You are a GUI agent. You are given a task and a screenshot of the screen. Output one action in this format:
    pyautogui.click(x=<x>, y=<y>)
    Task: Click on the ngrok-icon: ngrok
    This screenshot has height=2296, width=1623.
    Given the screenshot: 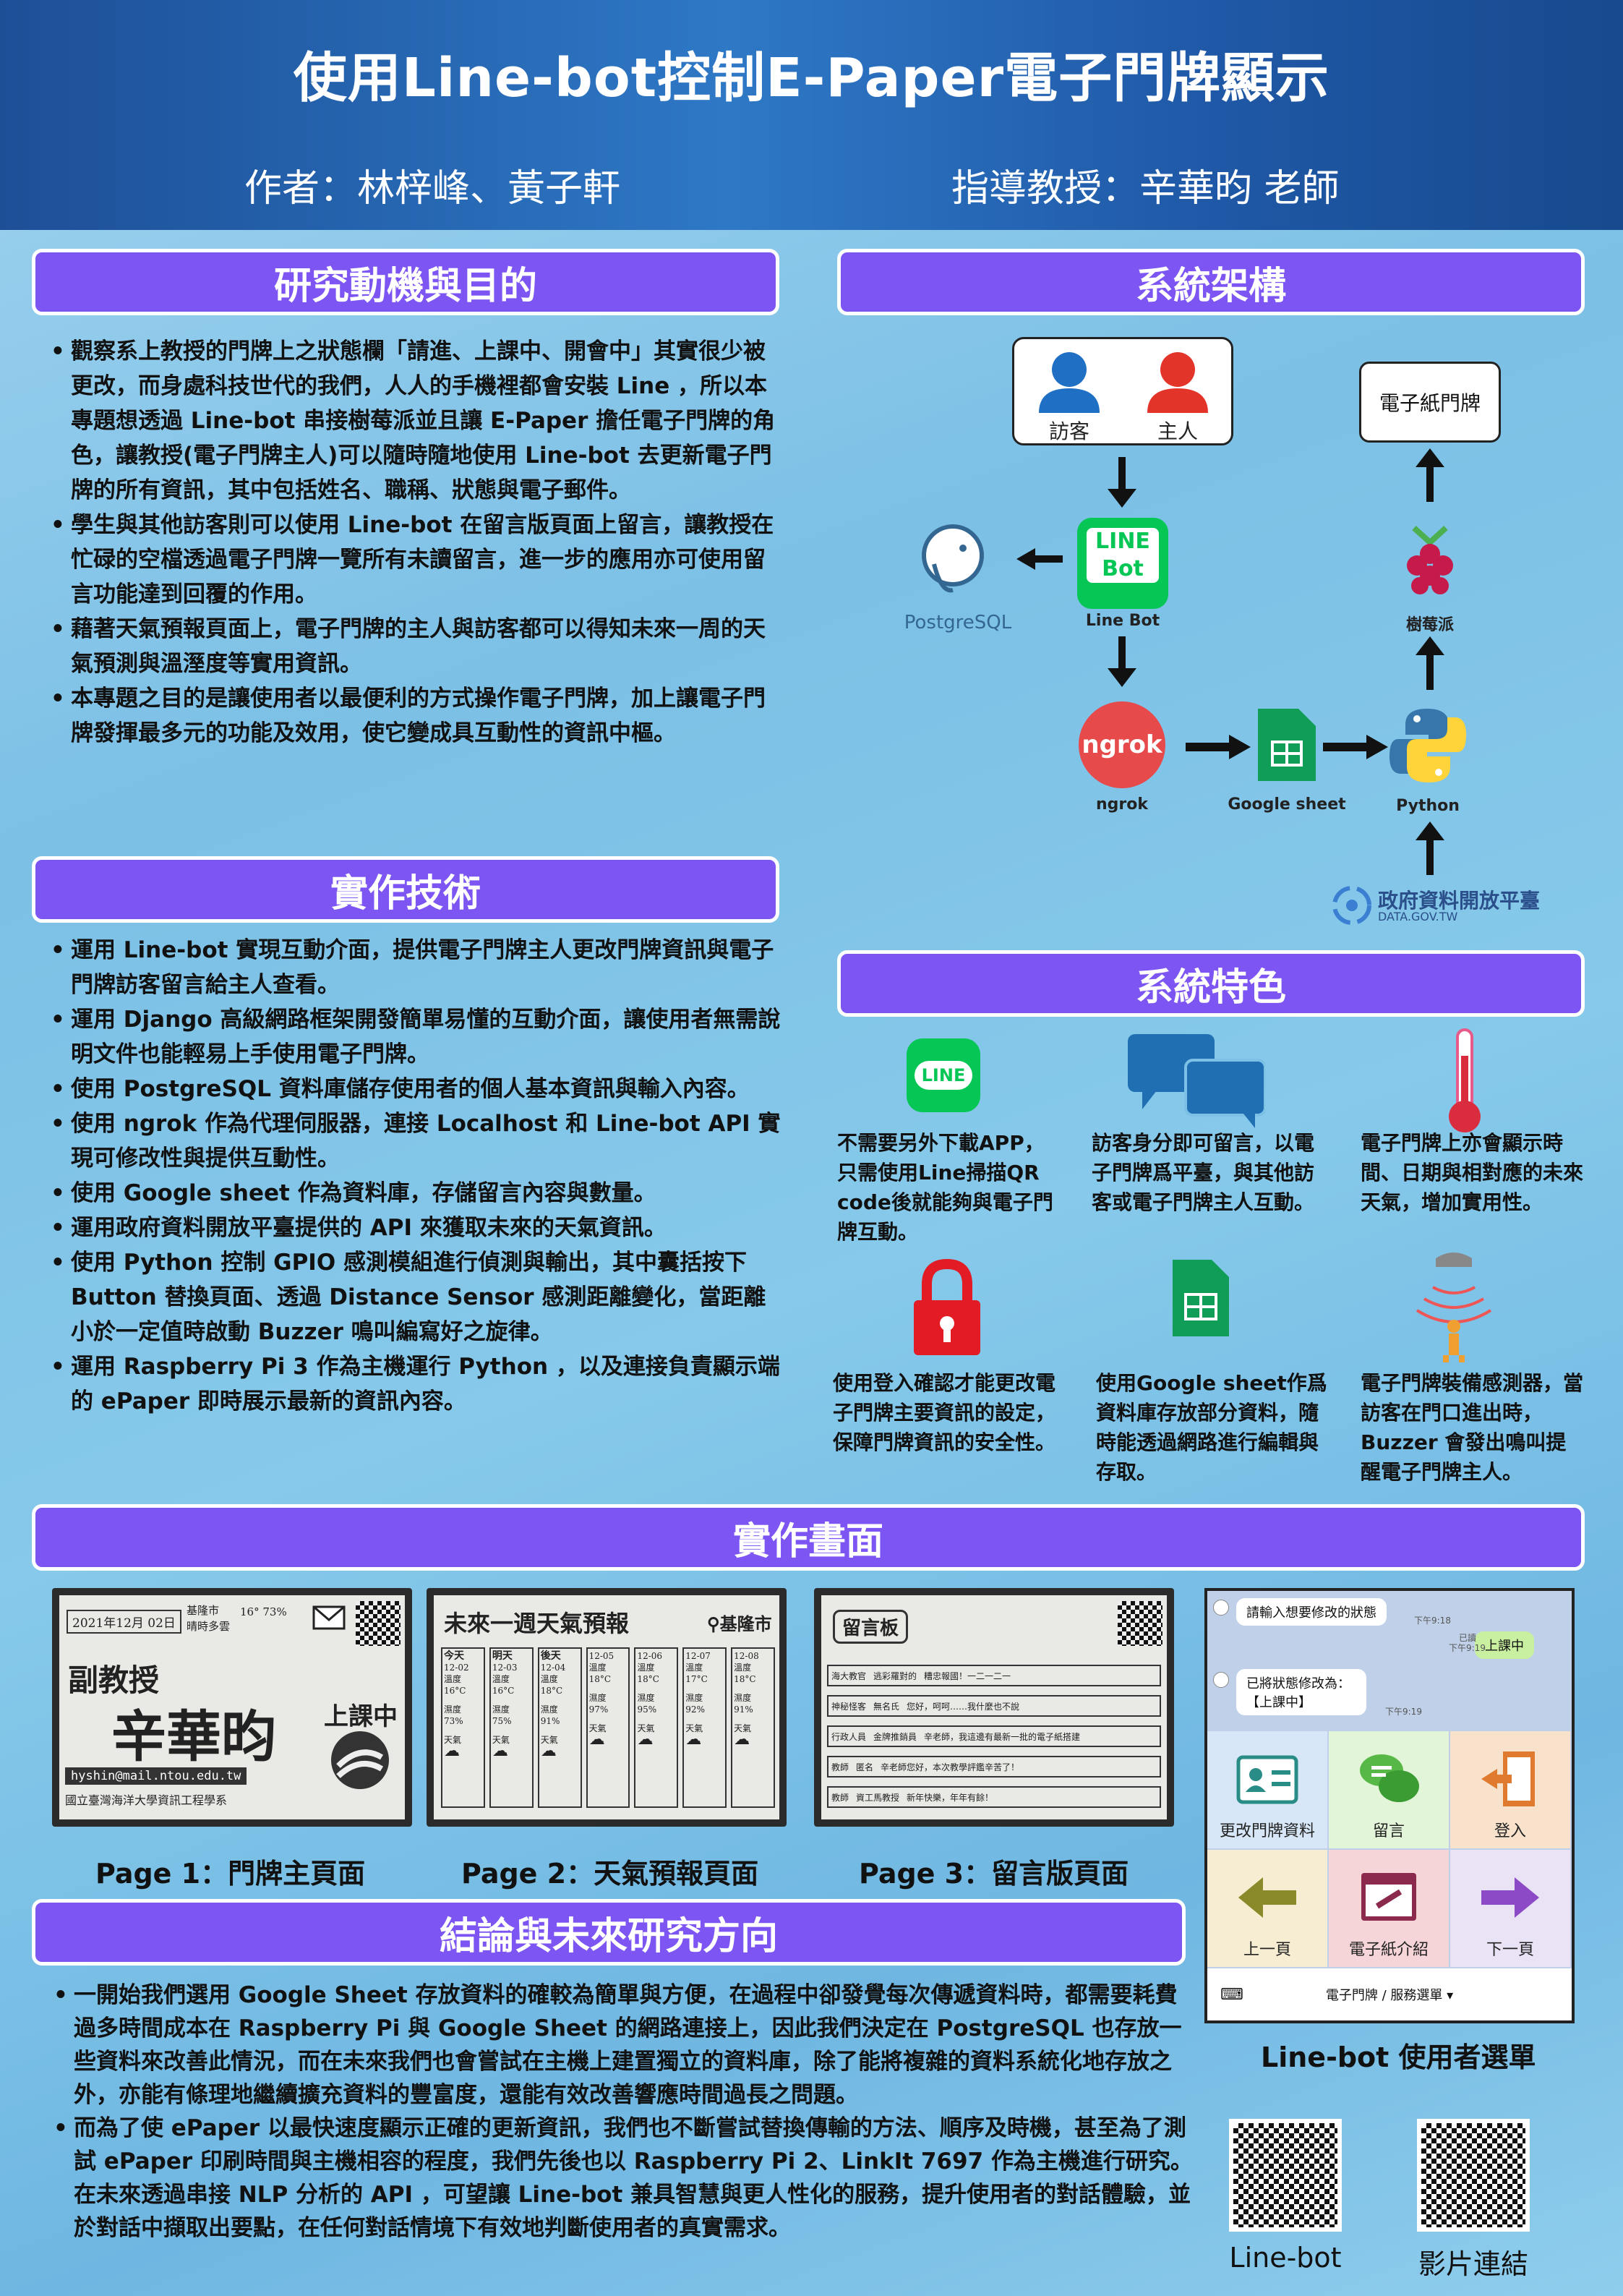 What is the action you would take?
    pyautogui.click(x=1122, y=744)
    